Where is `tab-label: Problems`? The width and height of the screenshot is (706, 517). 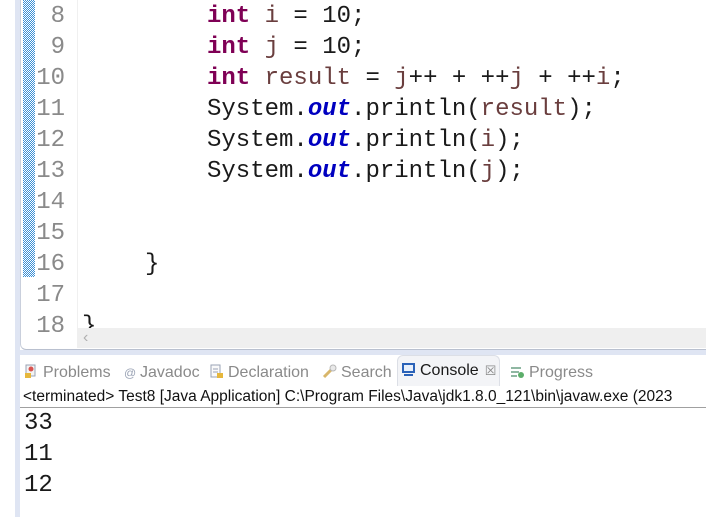
tab-label: Problems is located at coordinates (77, 372).